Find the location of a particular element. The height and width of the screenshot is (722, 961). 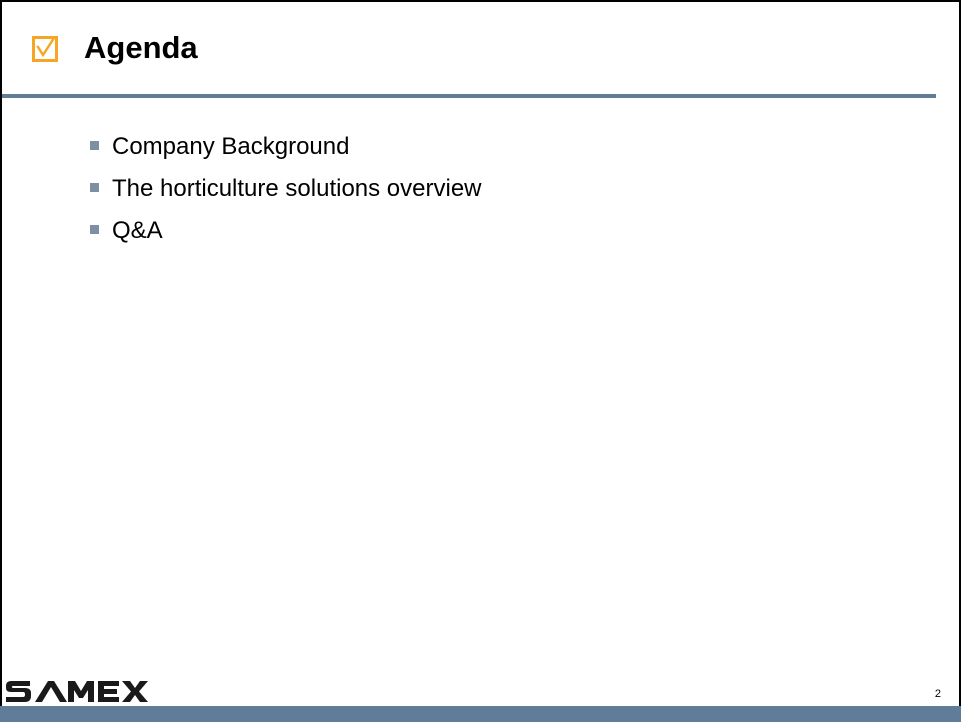

list-item: The horticulture solutions overview is located at coordinates (286, 189).